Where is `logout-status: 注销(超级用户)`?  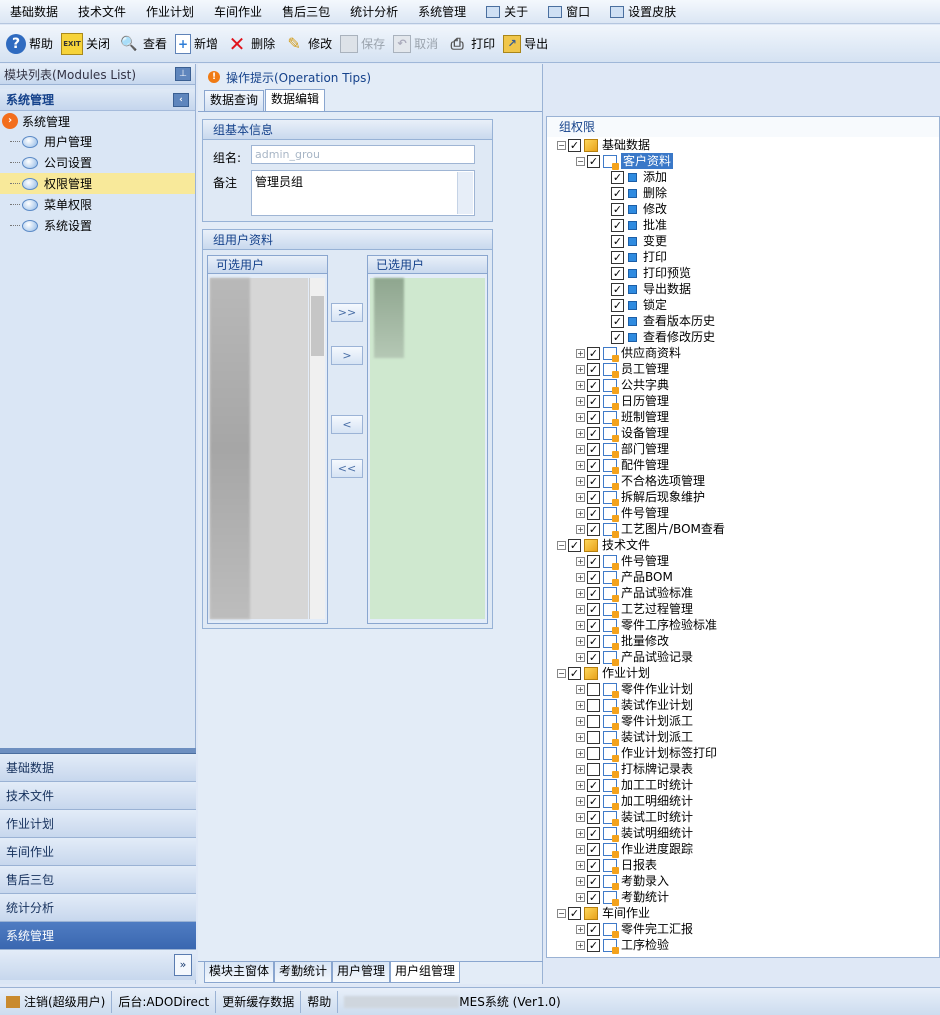 logout-status: 注销(超级用户) is located at coordinates (56, 1001).